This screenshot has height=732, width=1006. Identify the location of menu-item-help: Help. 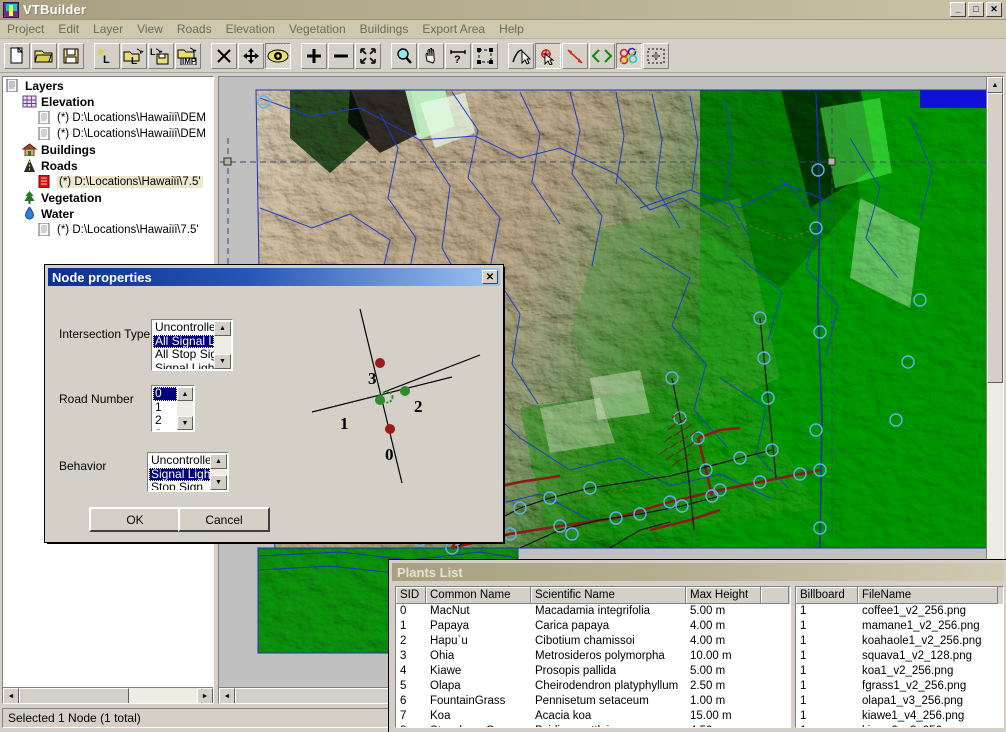
(511, 29).